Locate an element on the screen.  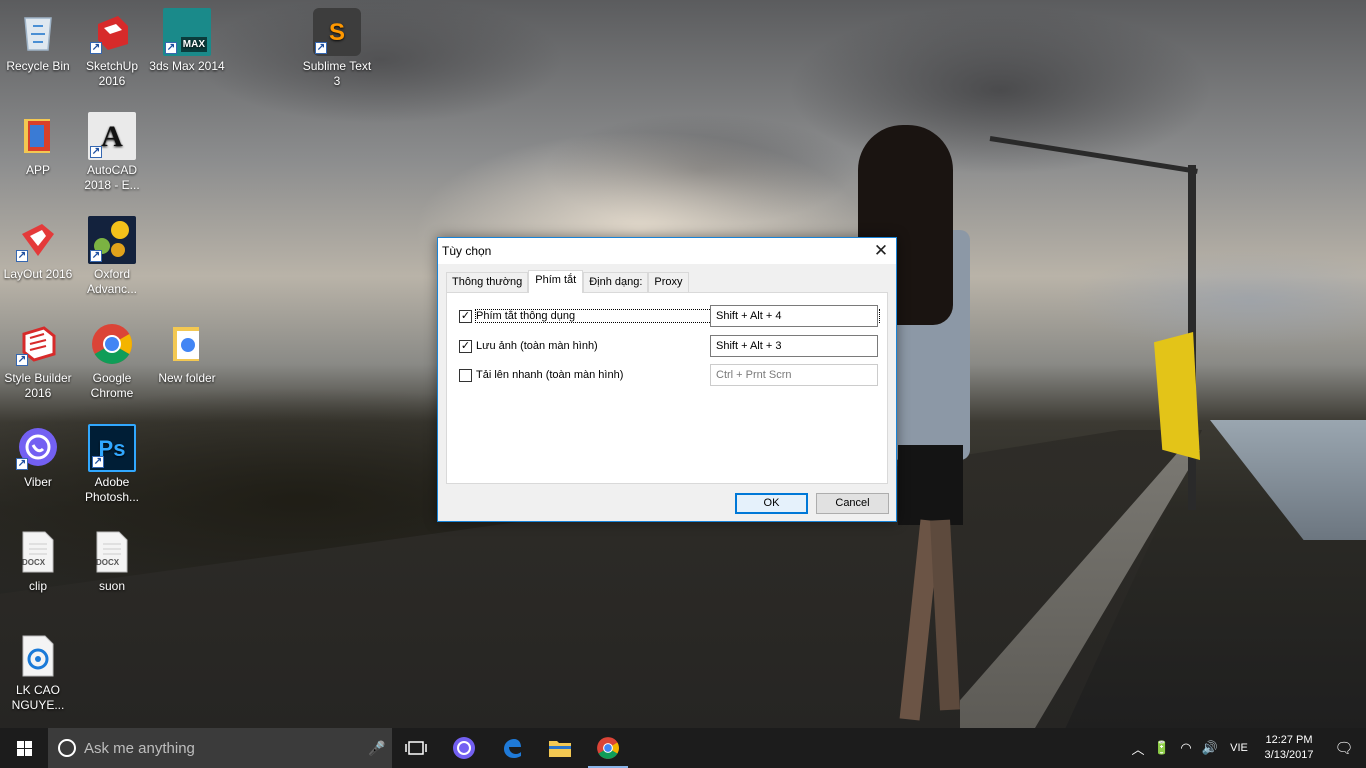
cancel-button: Cancel is located at coordinates (852, 503).